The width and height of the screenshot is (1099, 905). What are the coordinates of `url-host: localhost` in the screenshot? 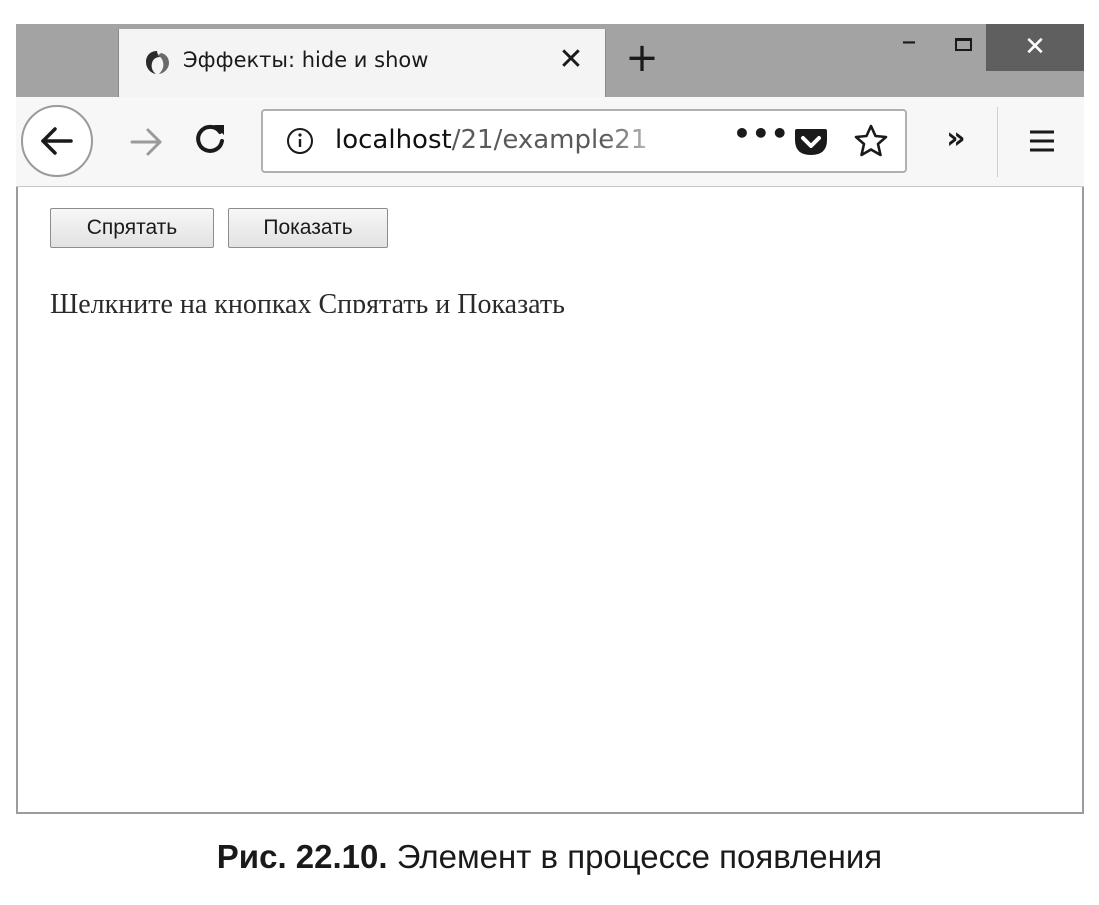 It's located at (393, 140).